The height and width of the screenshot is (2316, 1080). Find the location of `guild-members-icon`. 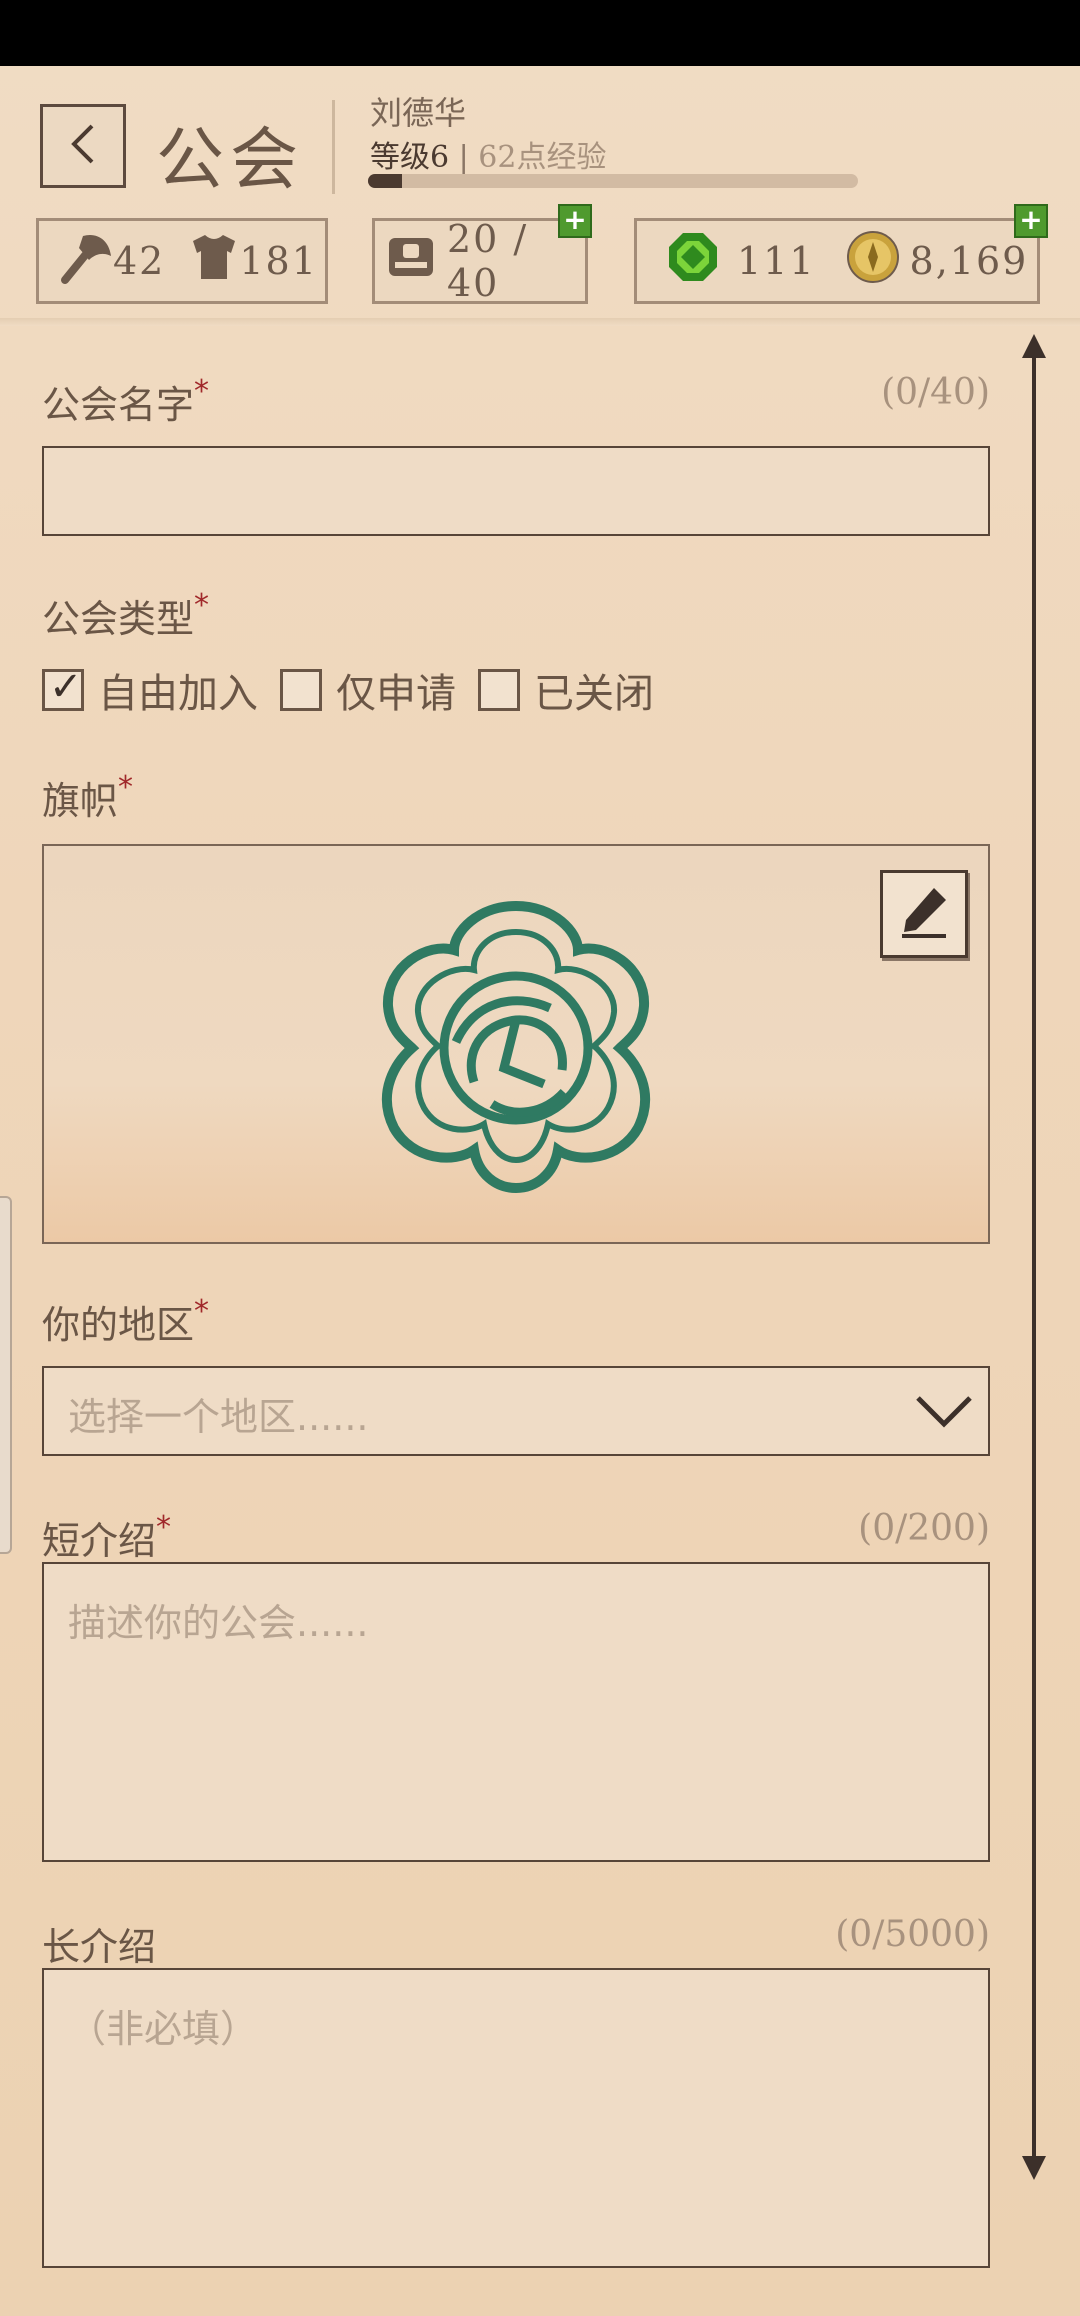

guild-members-icon is located at coordinates (411, 261).